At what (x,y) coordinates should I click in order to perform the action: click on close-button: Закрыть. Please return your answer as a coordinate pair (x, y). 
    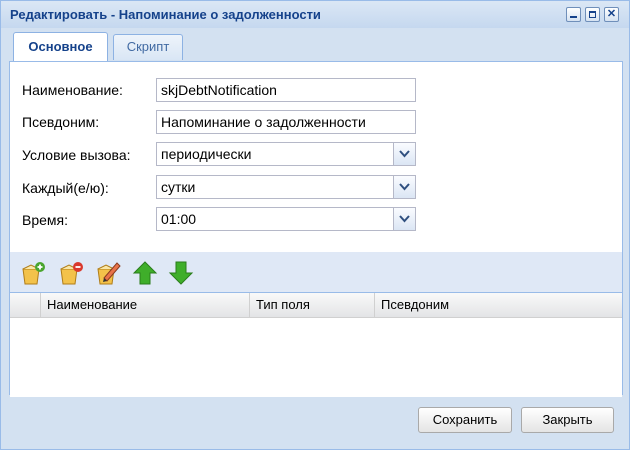
    Looking at the image, I should click on (567, 420).